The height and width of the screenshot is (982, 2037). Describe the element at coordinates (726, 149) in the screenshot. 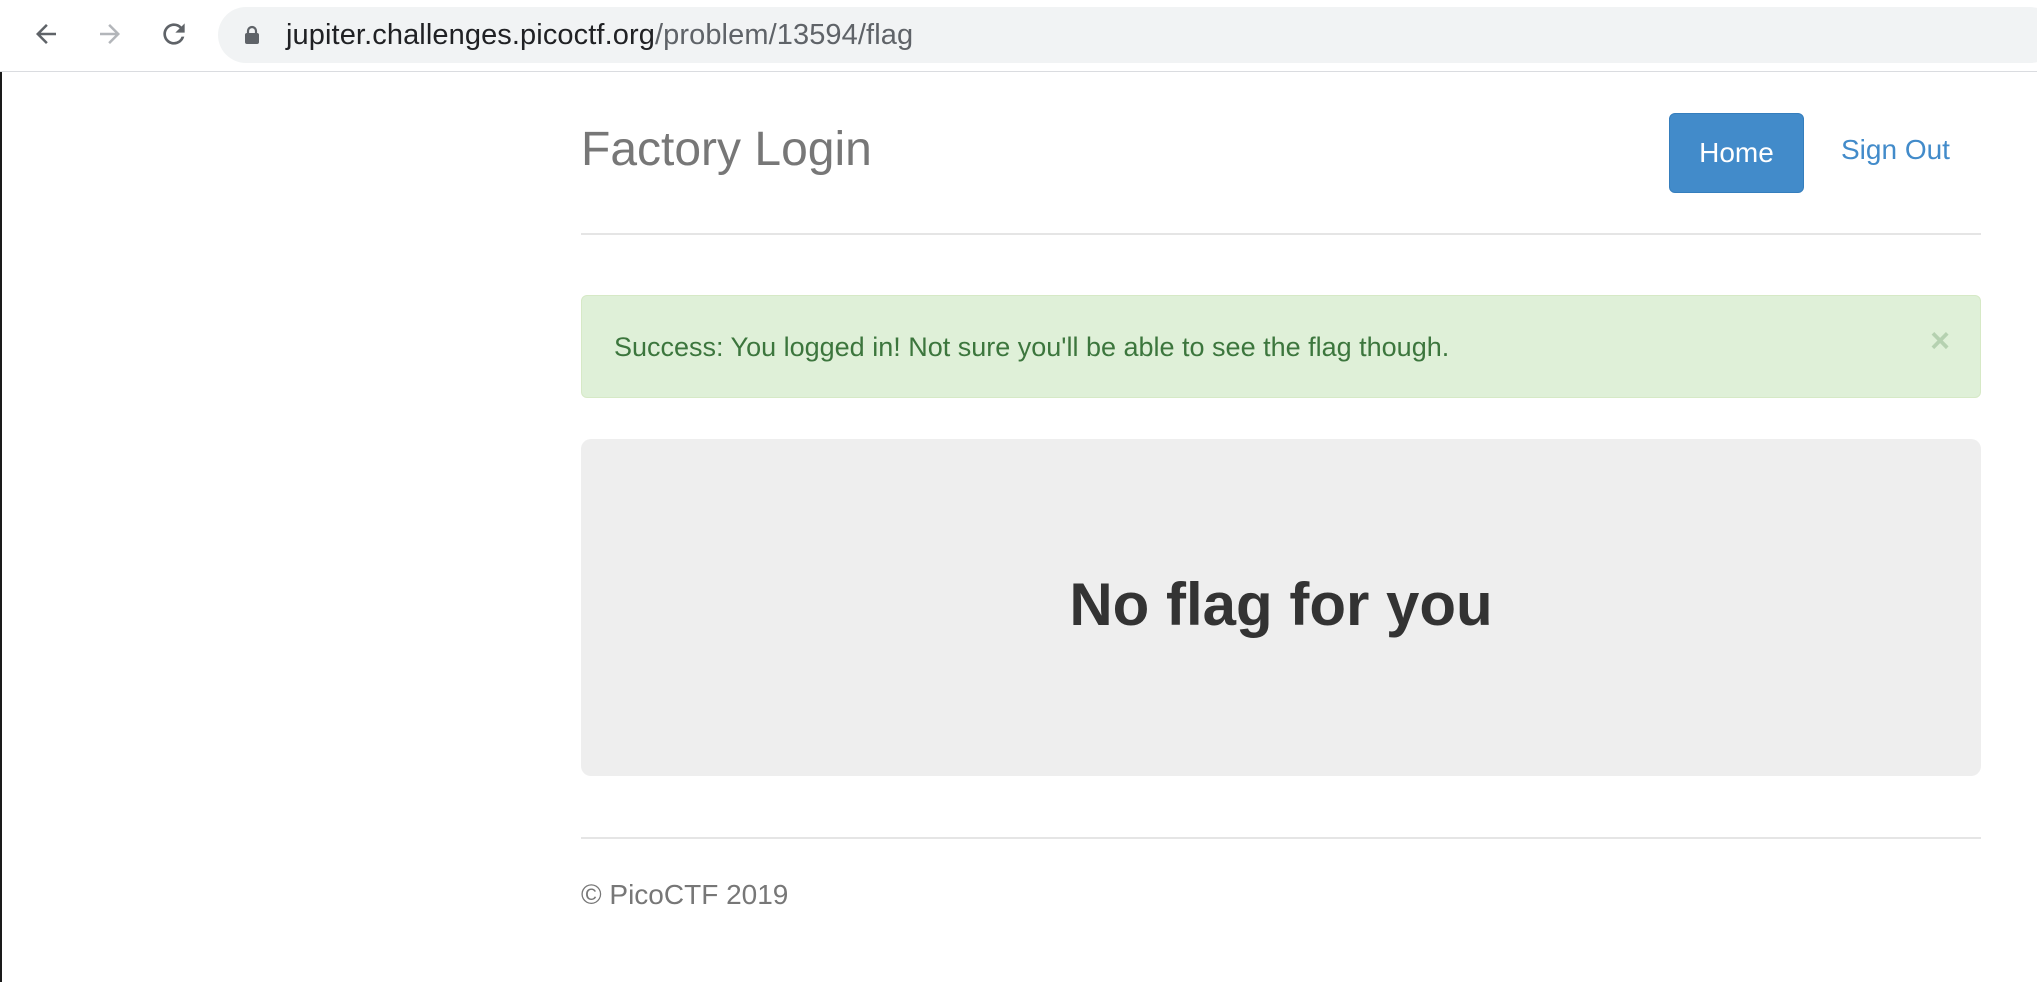

I see `page-title: Factory Login` at that location.